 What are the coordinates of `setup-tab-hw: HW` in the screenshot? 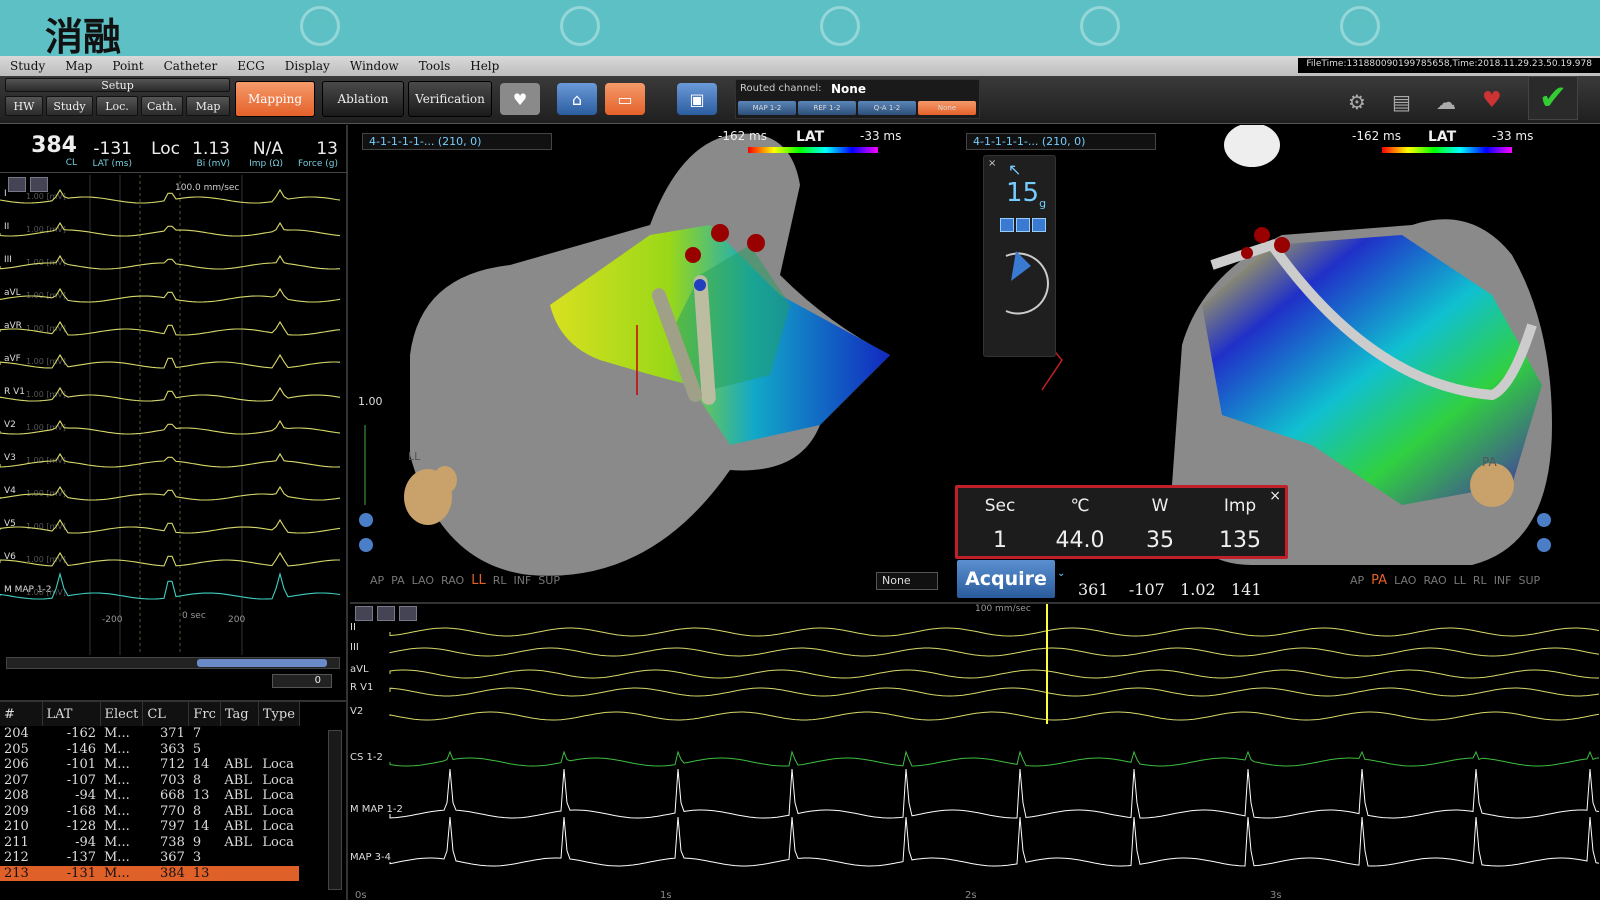 It's located at (24, 106).